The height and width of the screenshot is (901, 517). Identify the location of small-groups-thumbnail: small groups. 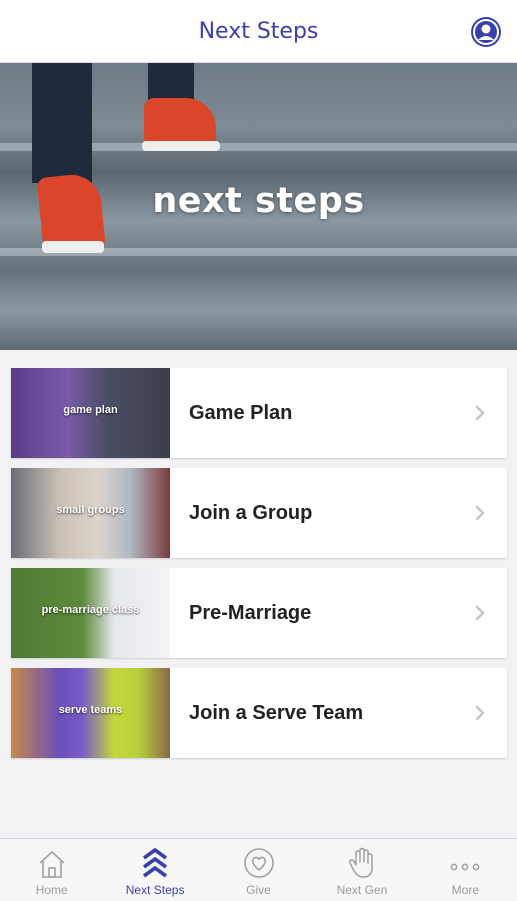
(90, 513).